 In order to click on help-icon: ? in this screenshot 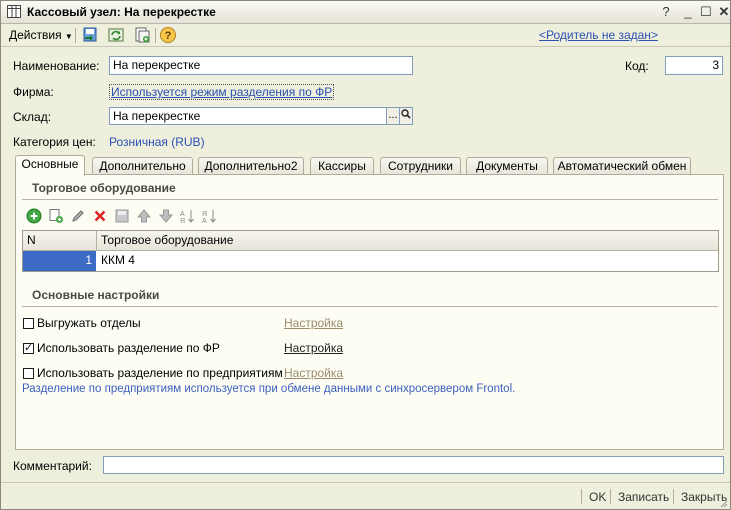, I will do `click(168, 35)`.